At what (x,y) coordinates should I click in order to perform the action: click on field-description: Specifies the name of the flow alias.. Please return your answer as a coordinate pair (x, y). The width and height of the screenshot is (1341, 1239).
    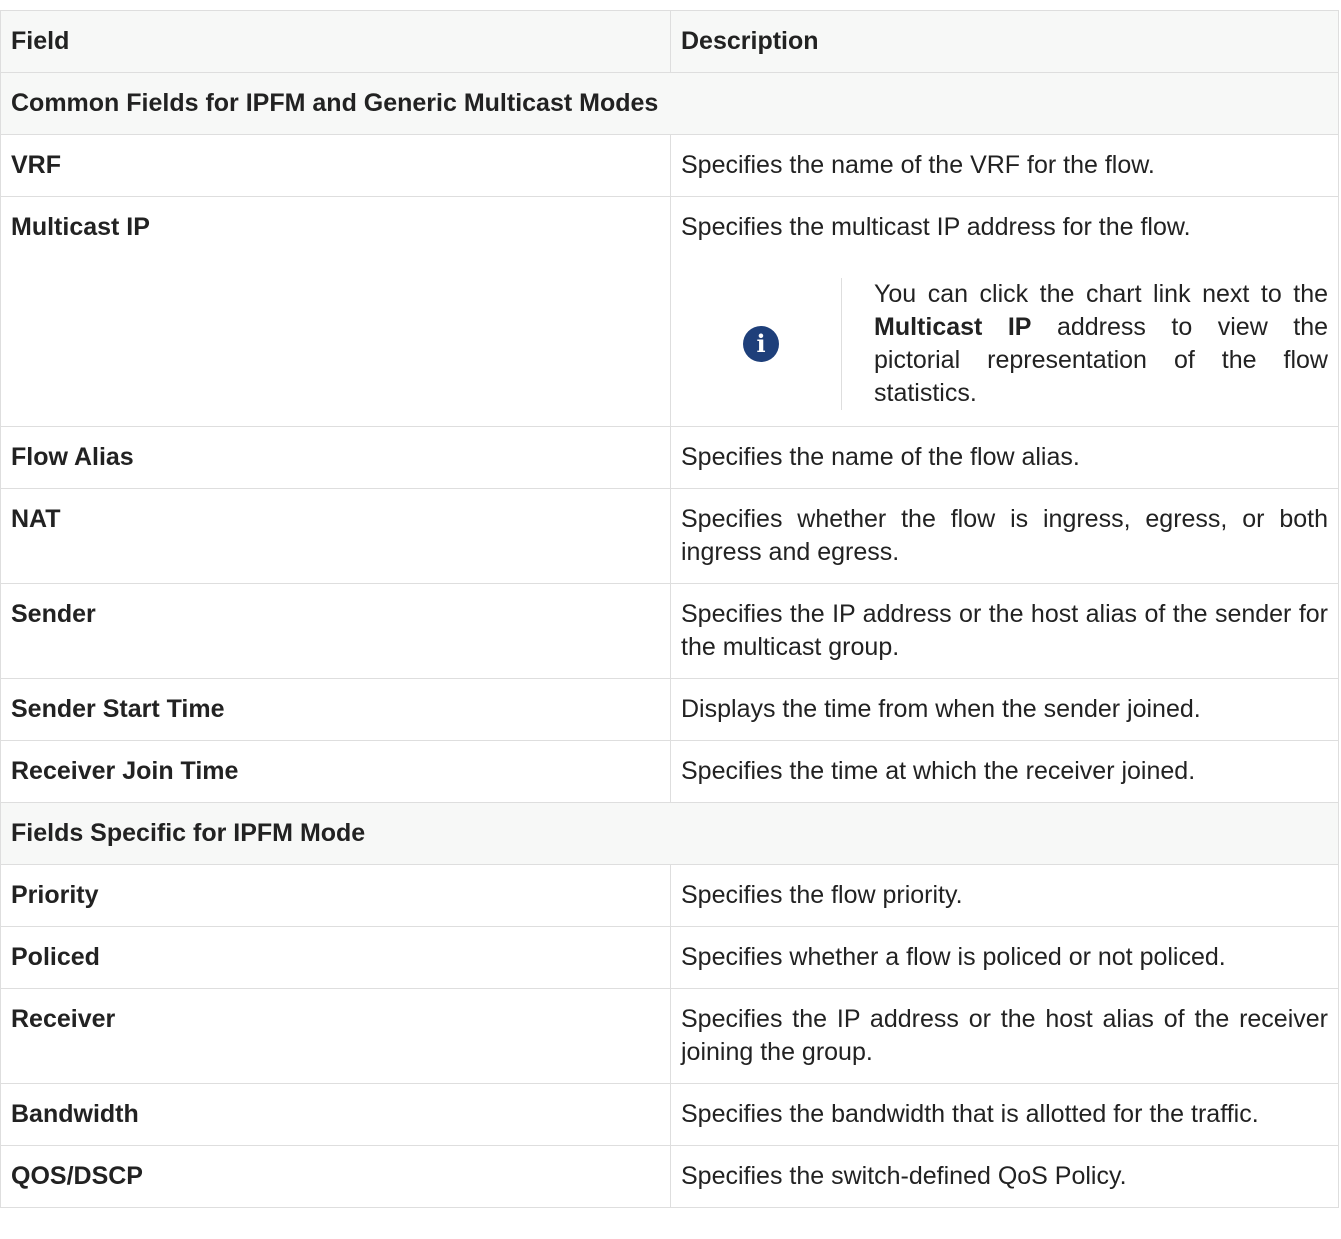
    Looking at the image, I should click on (1004, 457).